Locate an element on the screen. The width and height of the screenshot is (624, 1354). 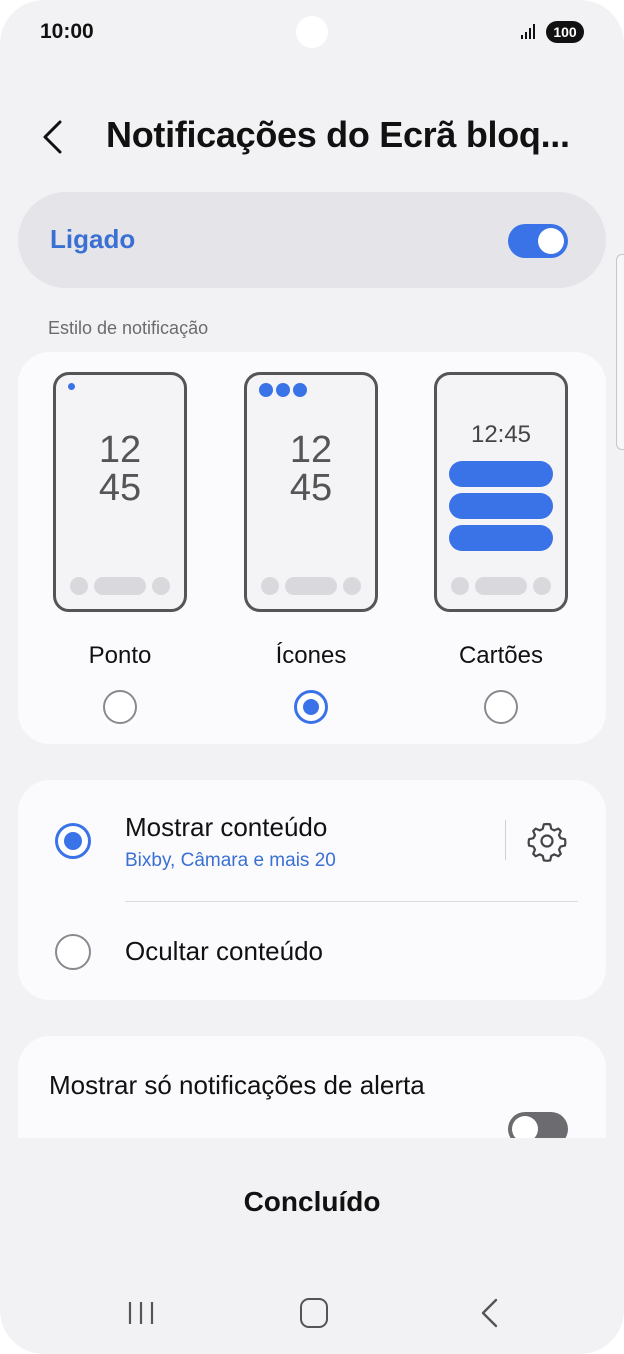
master-toggle is located at coordinates (538, 241).